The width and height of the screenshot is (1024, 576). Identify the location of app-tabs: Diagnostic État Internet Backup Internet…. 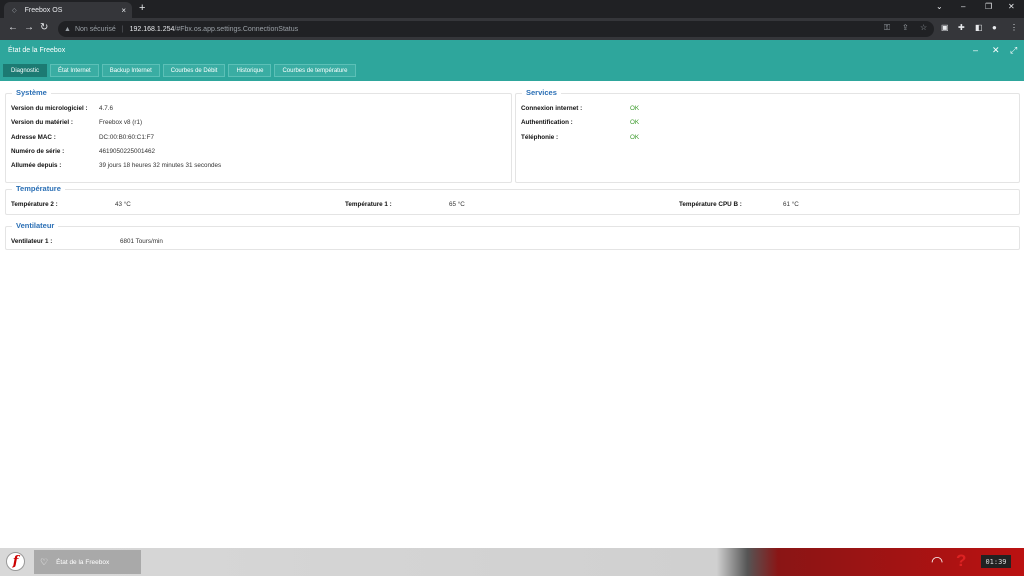
(179, 70).